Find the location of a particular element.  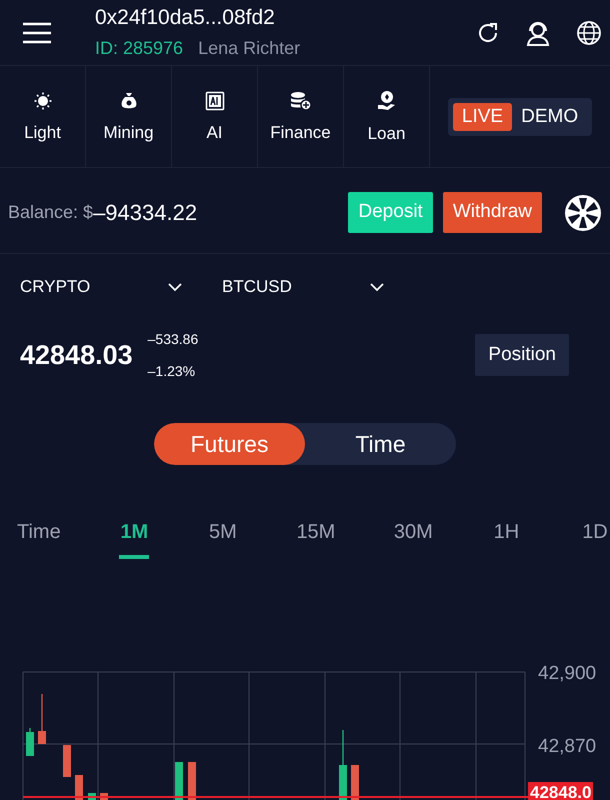

interval-tab: 1M is located at coordinates (134, 538).